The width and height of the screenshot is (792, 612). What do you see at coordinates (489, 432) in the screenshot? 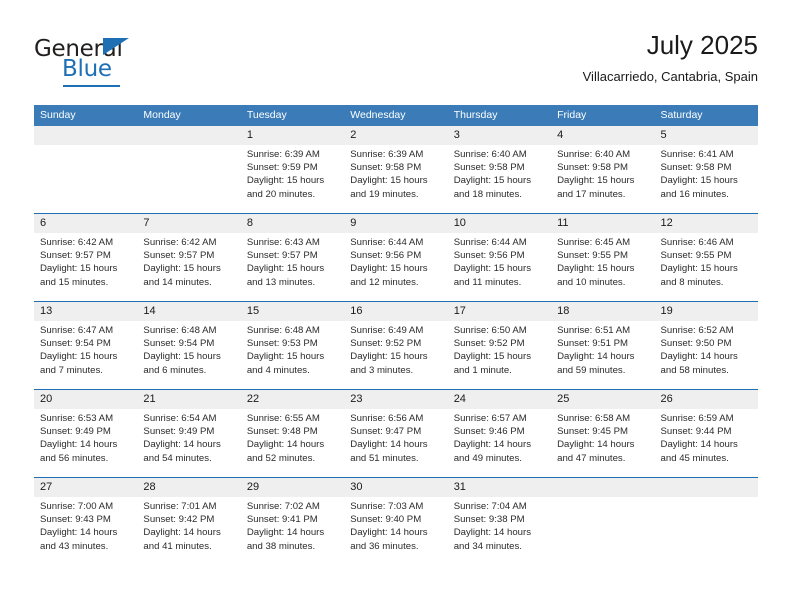
I see `day-detail-line: Sunset: 9:46 PM` at bounding box center [489, 432].